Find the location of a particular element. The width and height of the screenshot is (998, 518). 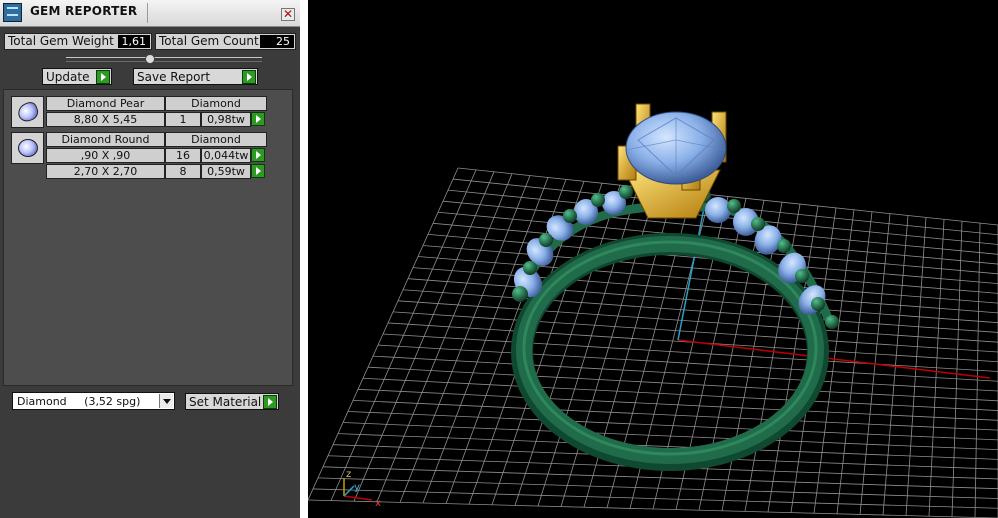

save-report-button-label: Save Report is located at coordinates (174, 77).